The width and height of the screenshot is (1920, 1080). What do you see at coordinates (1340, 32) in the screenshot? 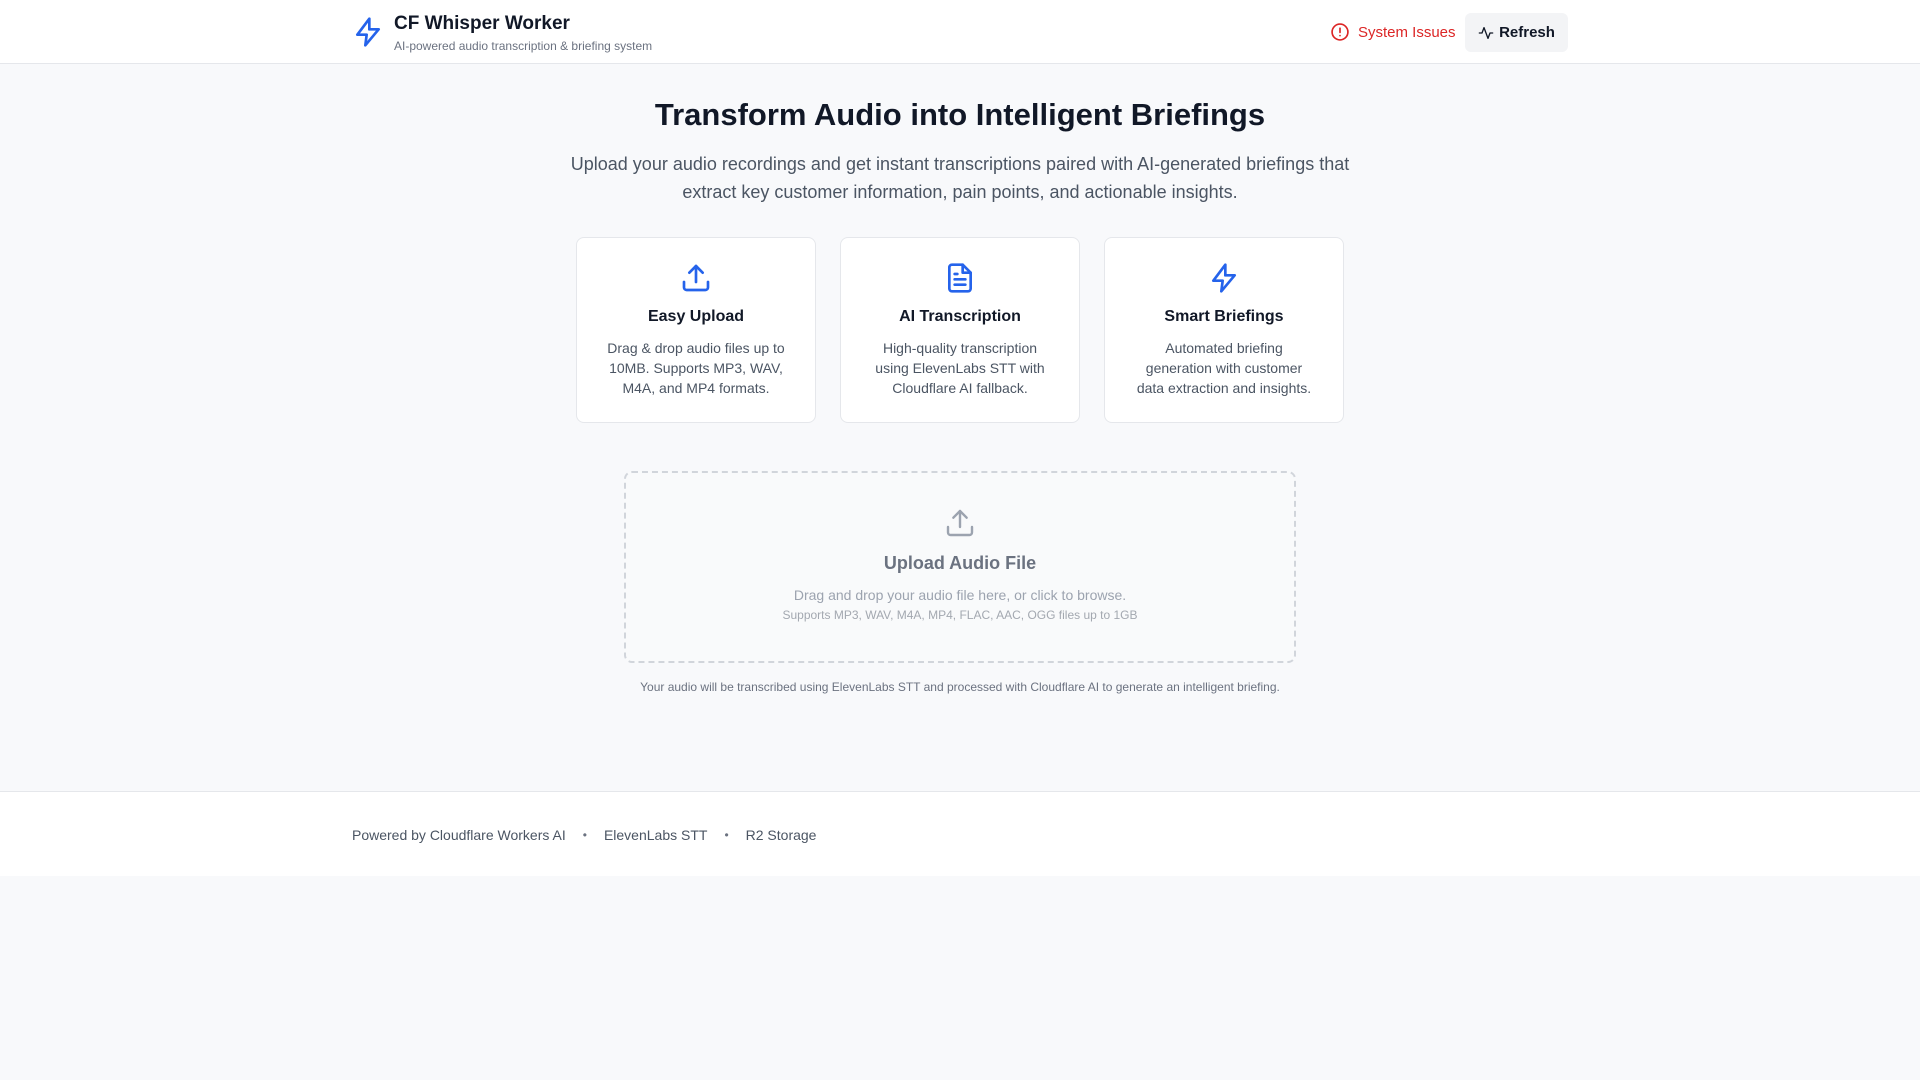
I see `alert-circle-icon` at bounding box center [1340, 32].